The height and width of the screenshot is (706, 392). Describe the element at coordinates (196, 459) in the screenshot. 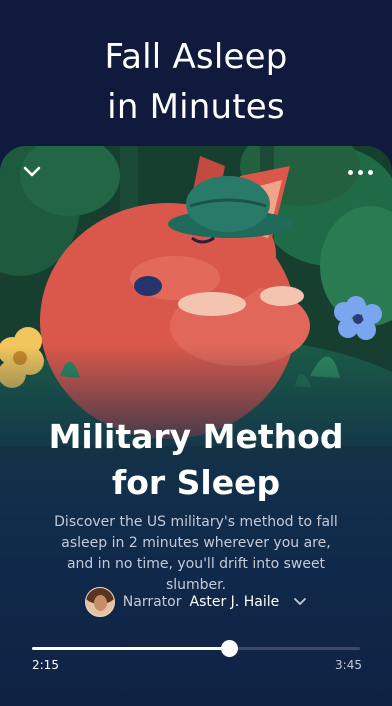

I see `track-title: Military Method for Sleep` at that location.